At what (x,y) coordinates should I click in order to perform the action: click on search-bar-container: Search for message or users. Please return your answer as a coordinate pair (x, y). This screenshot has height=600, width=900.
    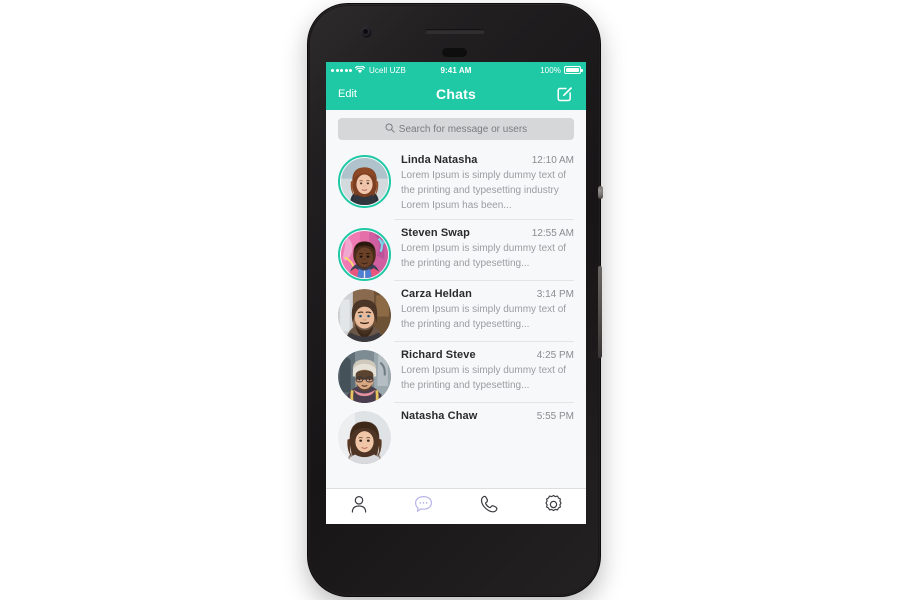
    Looking at the image, I should click on (456, 128).